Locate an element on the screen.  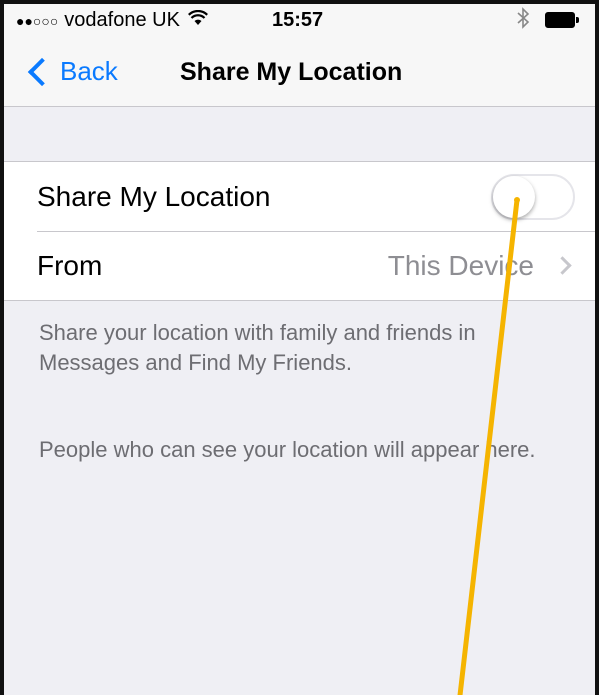
from-detail: This Device is located at coordinates (479, 265).